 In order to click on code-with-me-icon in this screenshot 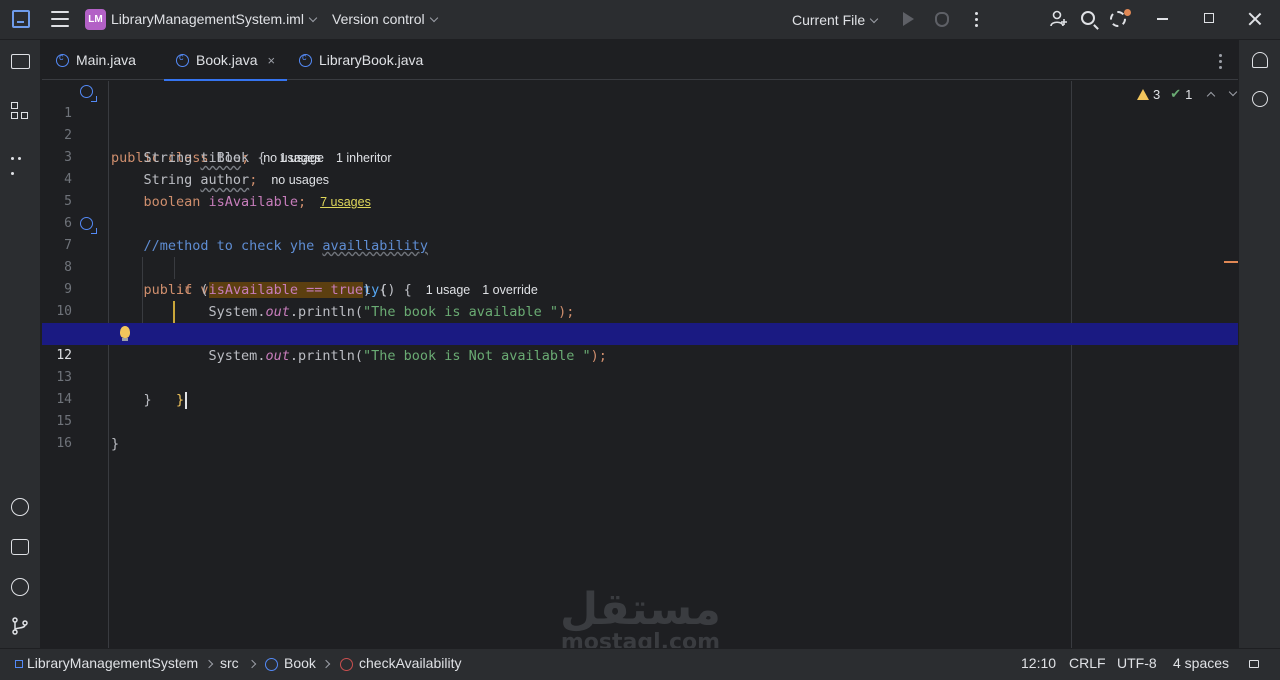, I will do `click(1059, 19)`.